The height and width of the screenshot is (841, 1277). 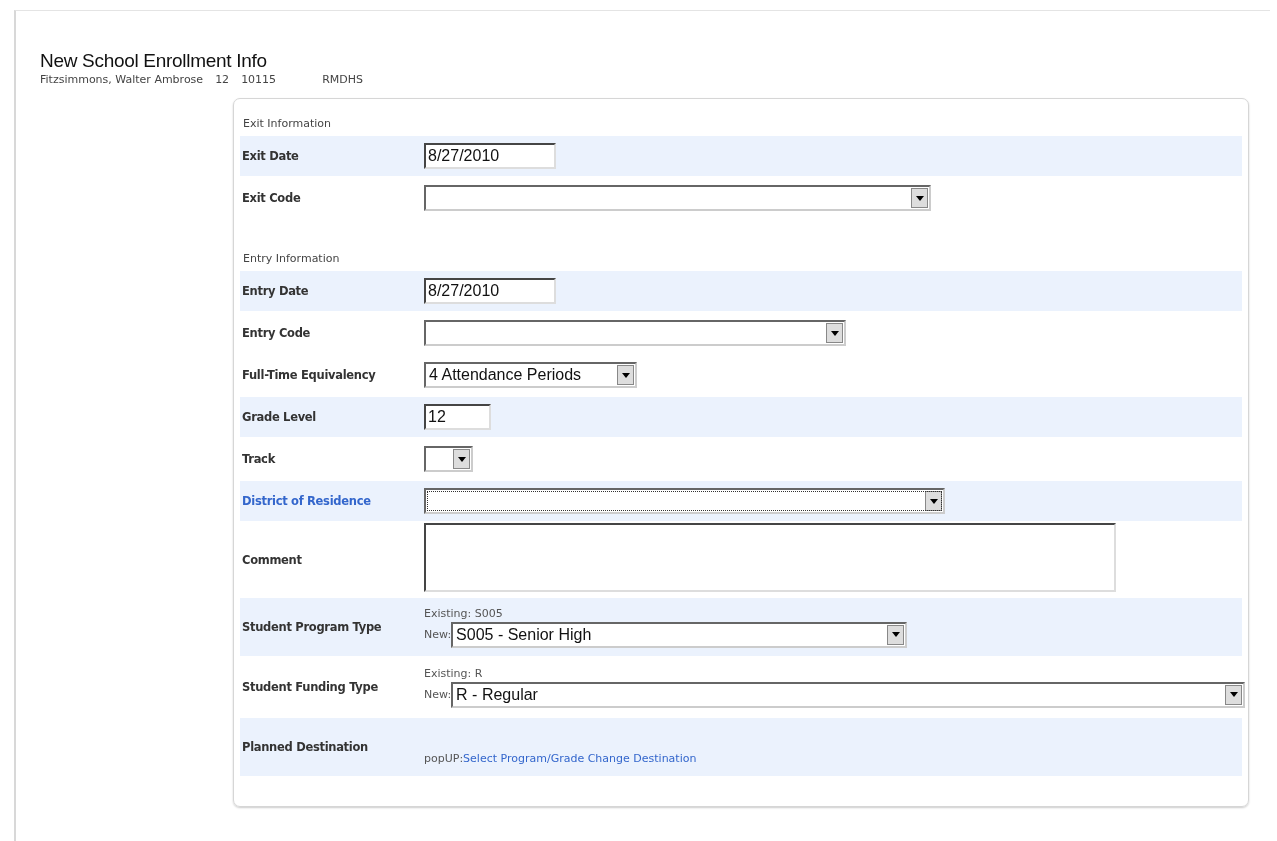 What do you see at coordinates (222, 79) in the screenshot?
I see `student-info: 12` at bounding box center [222, 79].